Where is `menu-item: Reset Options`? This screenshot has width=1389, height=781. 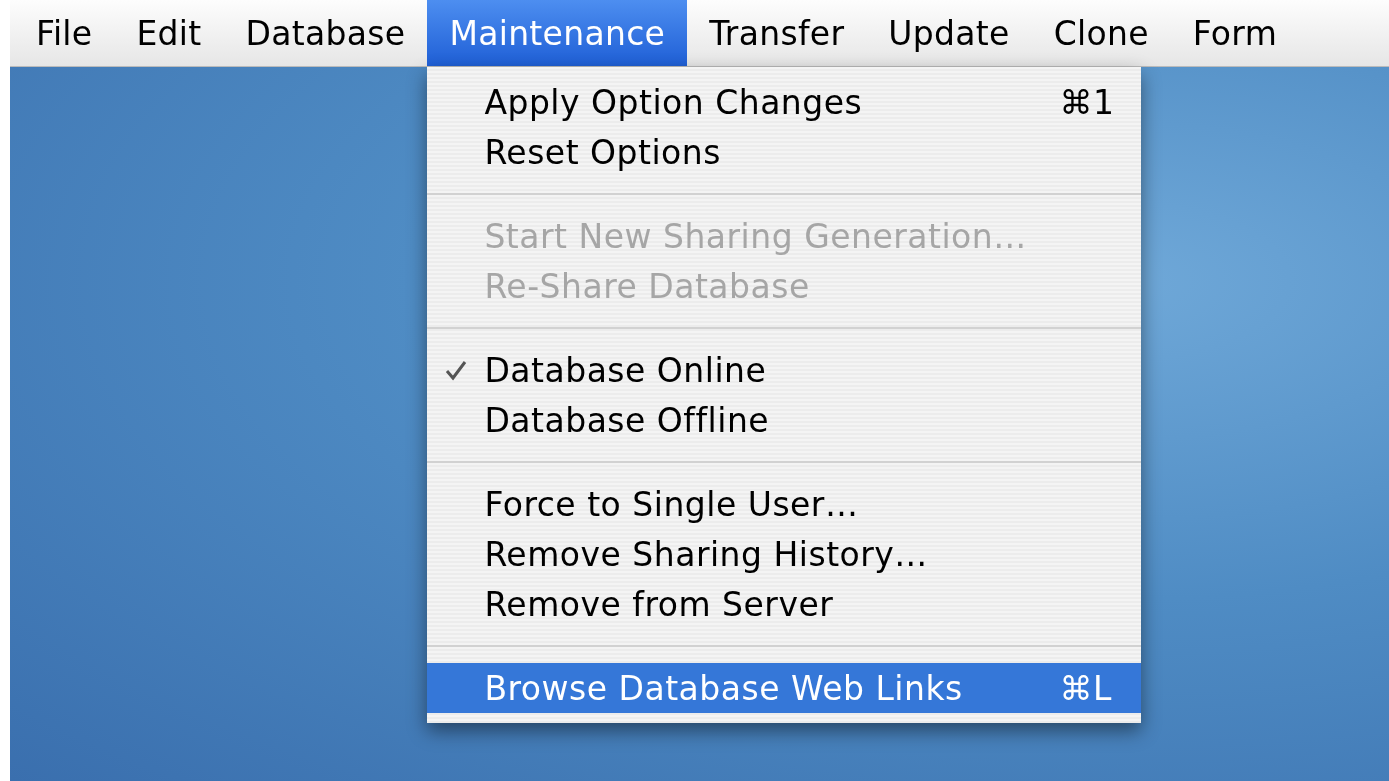 menu-item: Reset Options is located at coordinates (784, 152).